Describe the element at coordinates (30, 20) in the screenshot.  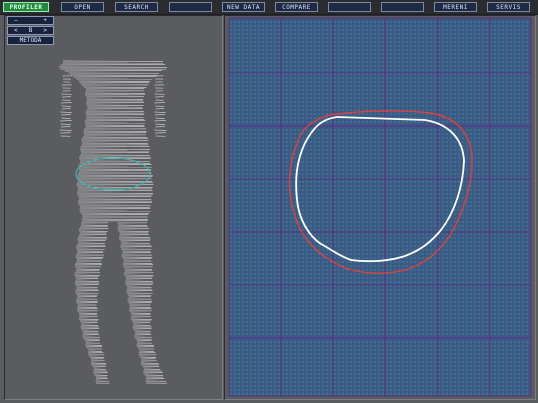
I see `zoom-stepper: — +` at that location.